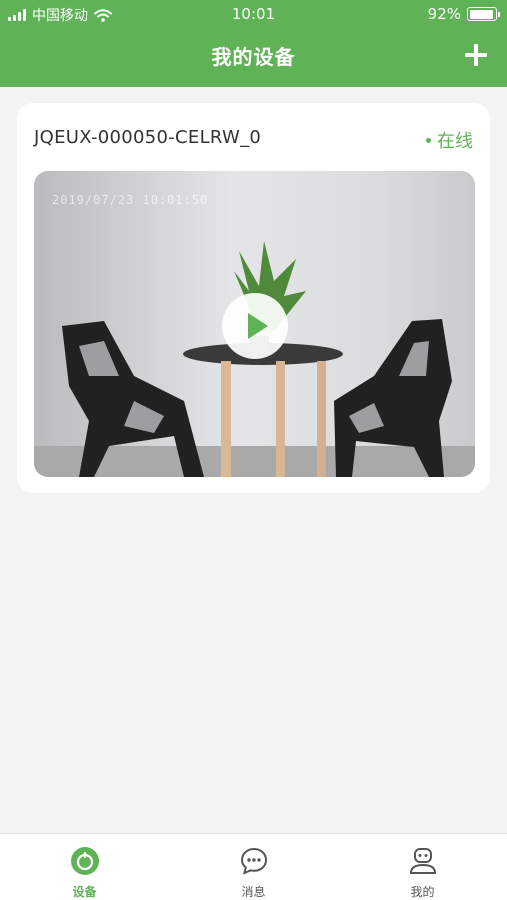 The width and height of the screenshot is (507, 900). Describe the element at coordinates (130, 200) in the screenshot. I see `preview-timestamp: 2019/07/23 10:01:50` at that location.